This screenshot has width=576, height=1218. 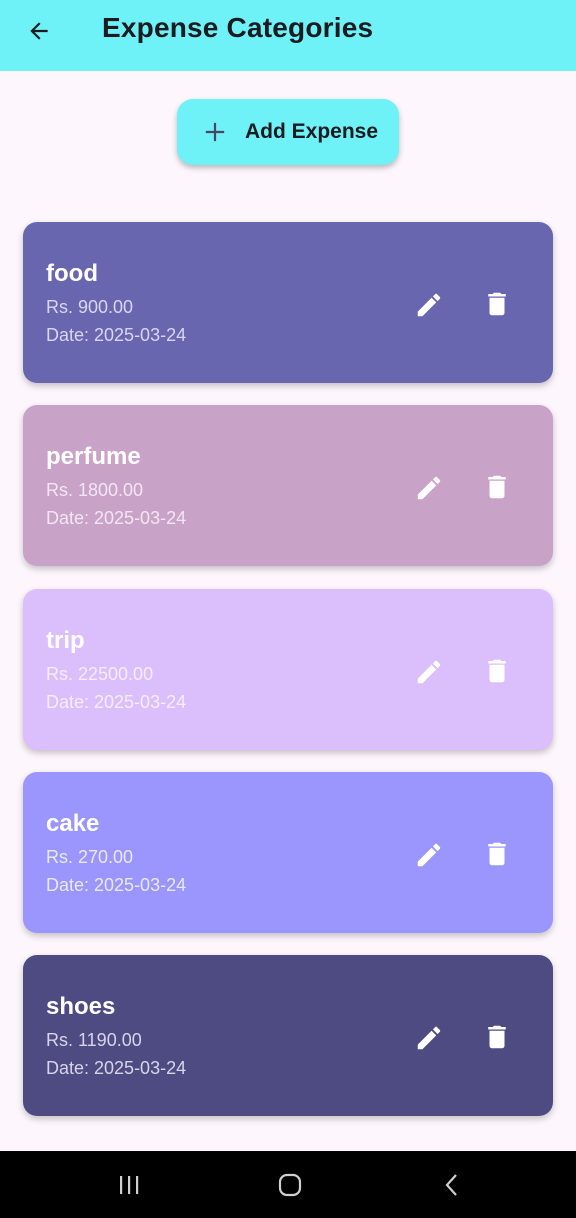 What do you see at coordinates (288, 852) in the screenshot?
I see `expense-card: cake Rs. 270.00 Date: 2025-03-24` at bounding box center [288, 852].